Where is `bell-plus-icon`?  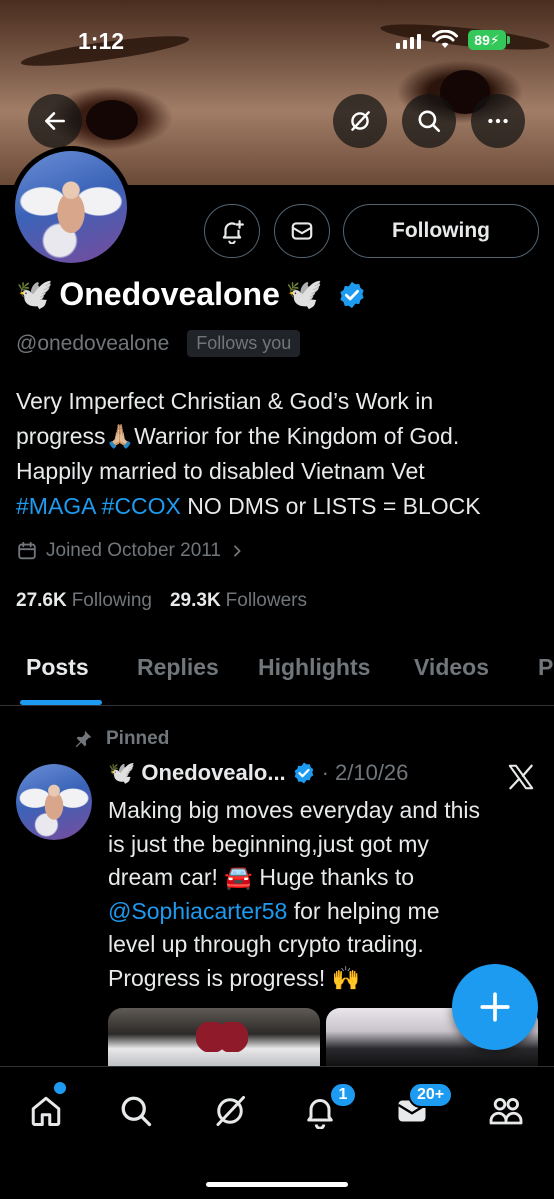 bell-plus-icon is located at coordinates (233, 232).